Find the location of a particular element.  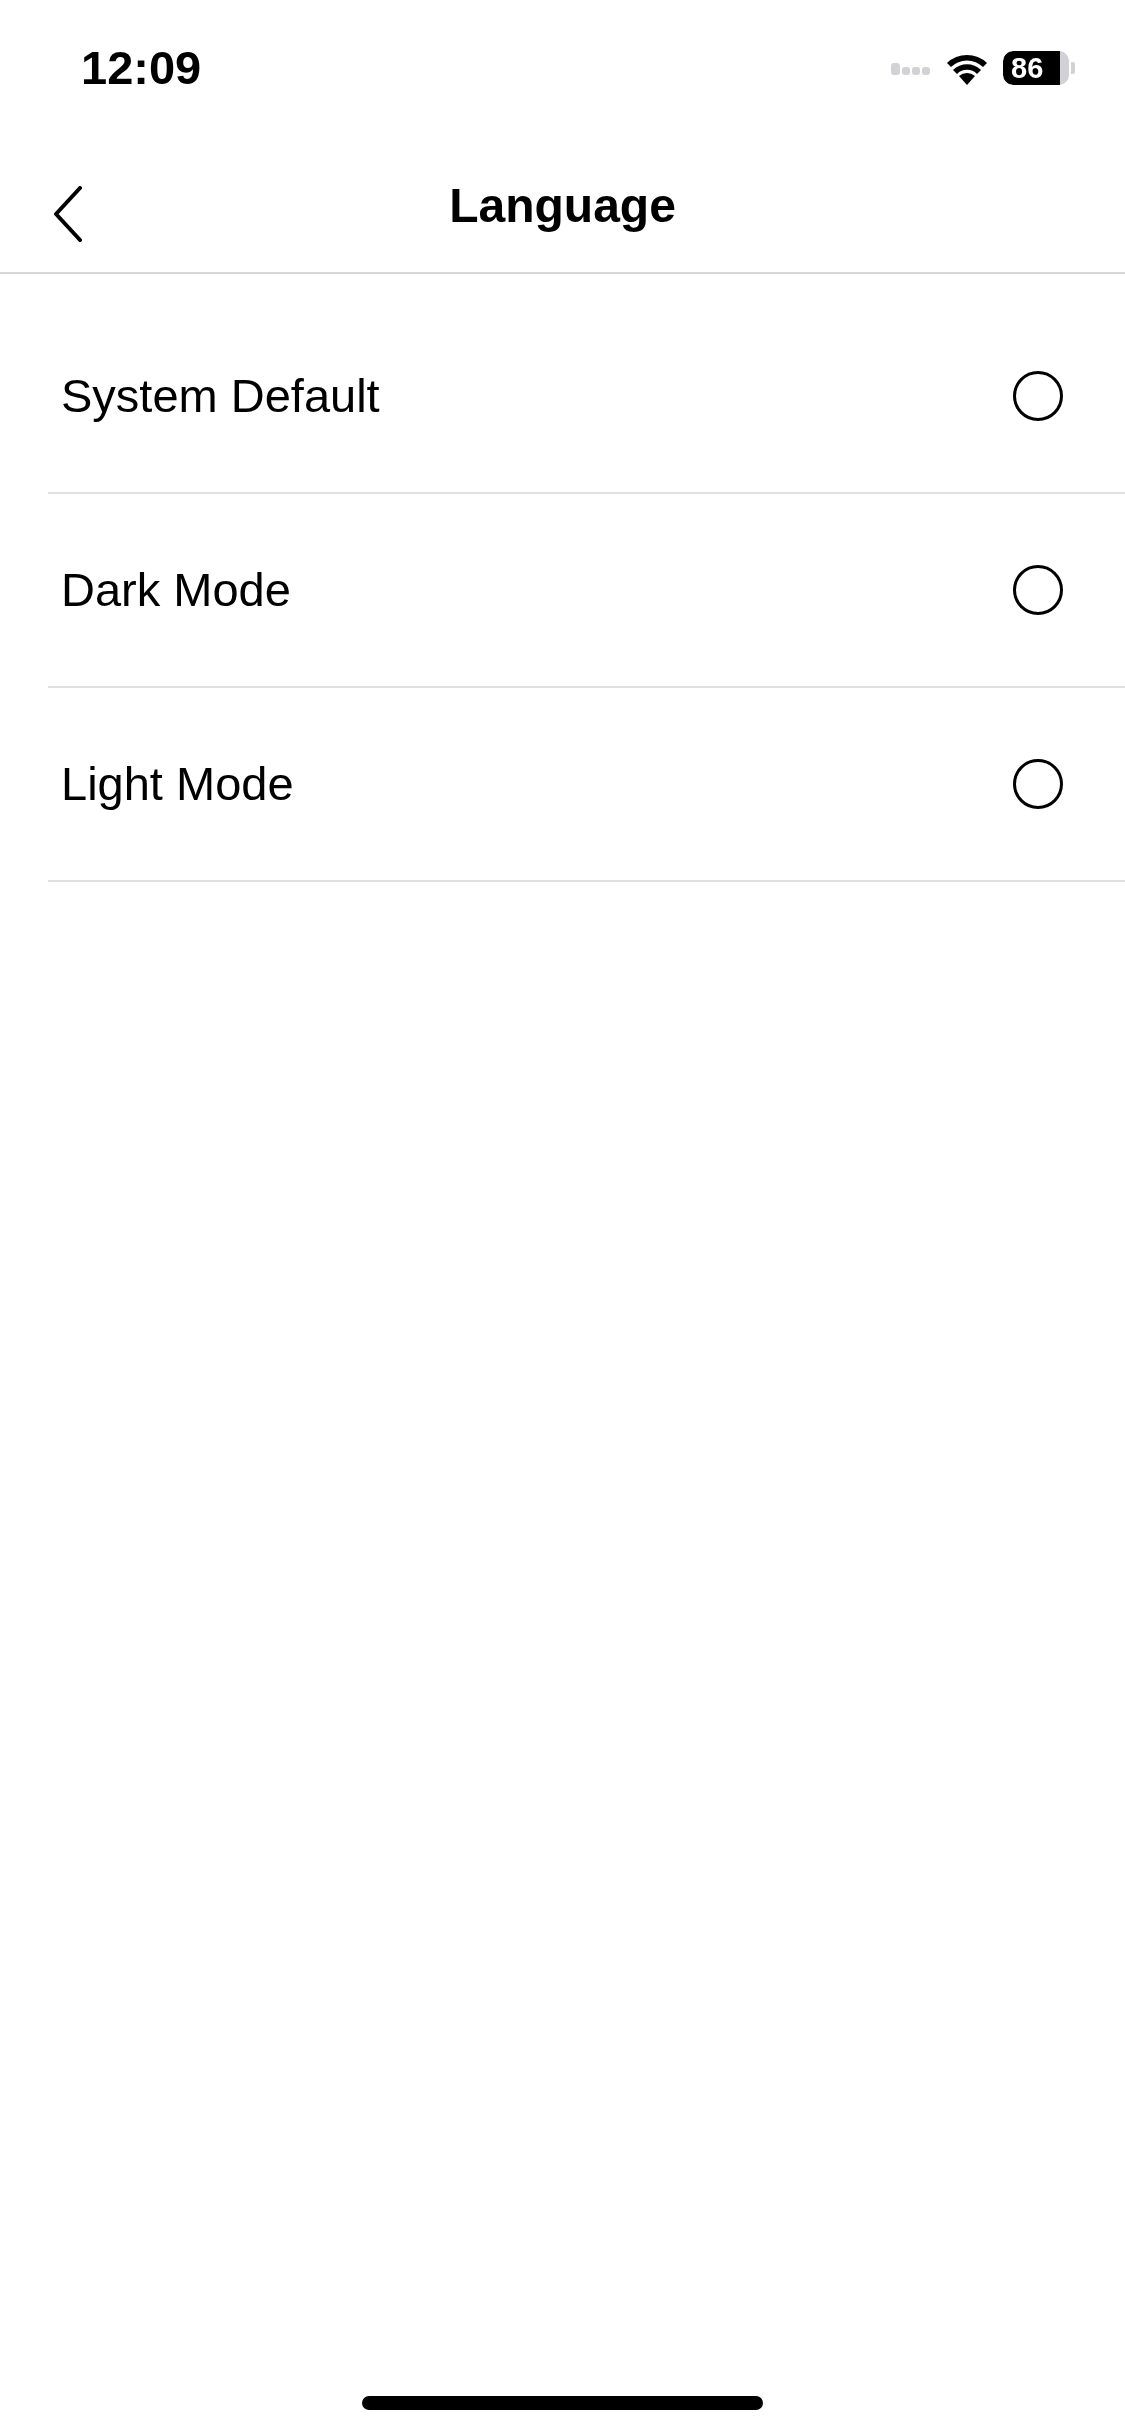

option-row: Dark Mode is located at coordinates (586, 591).